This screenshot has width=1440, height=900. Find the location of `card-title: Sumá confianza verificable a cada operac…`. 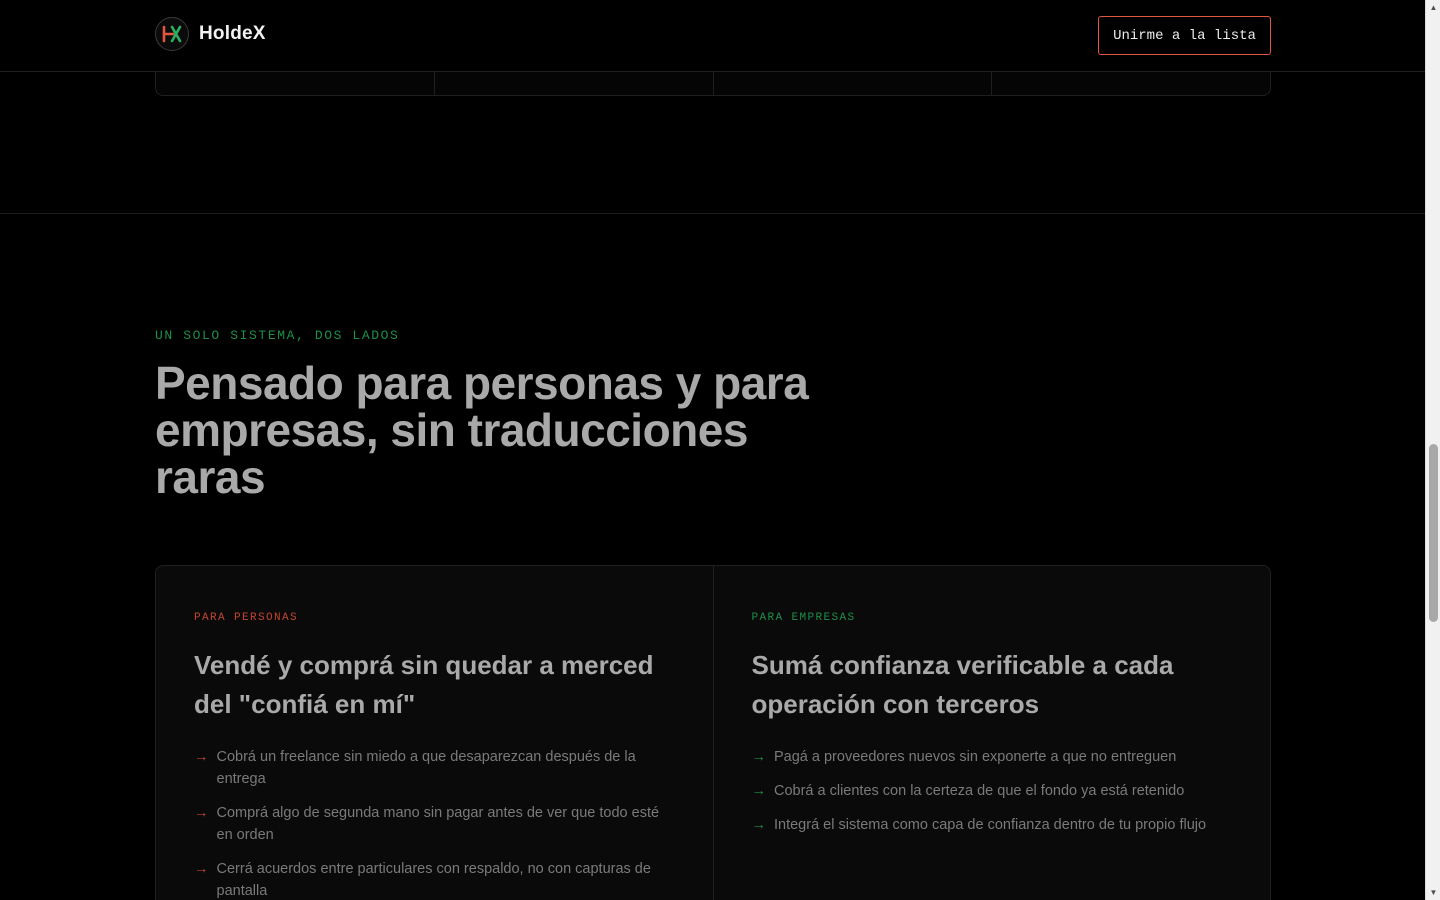

card-title: Sumá confianza verificable a cada operac… is located at coordinates (962, 684).